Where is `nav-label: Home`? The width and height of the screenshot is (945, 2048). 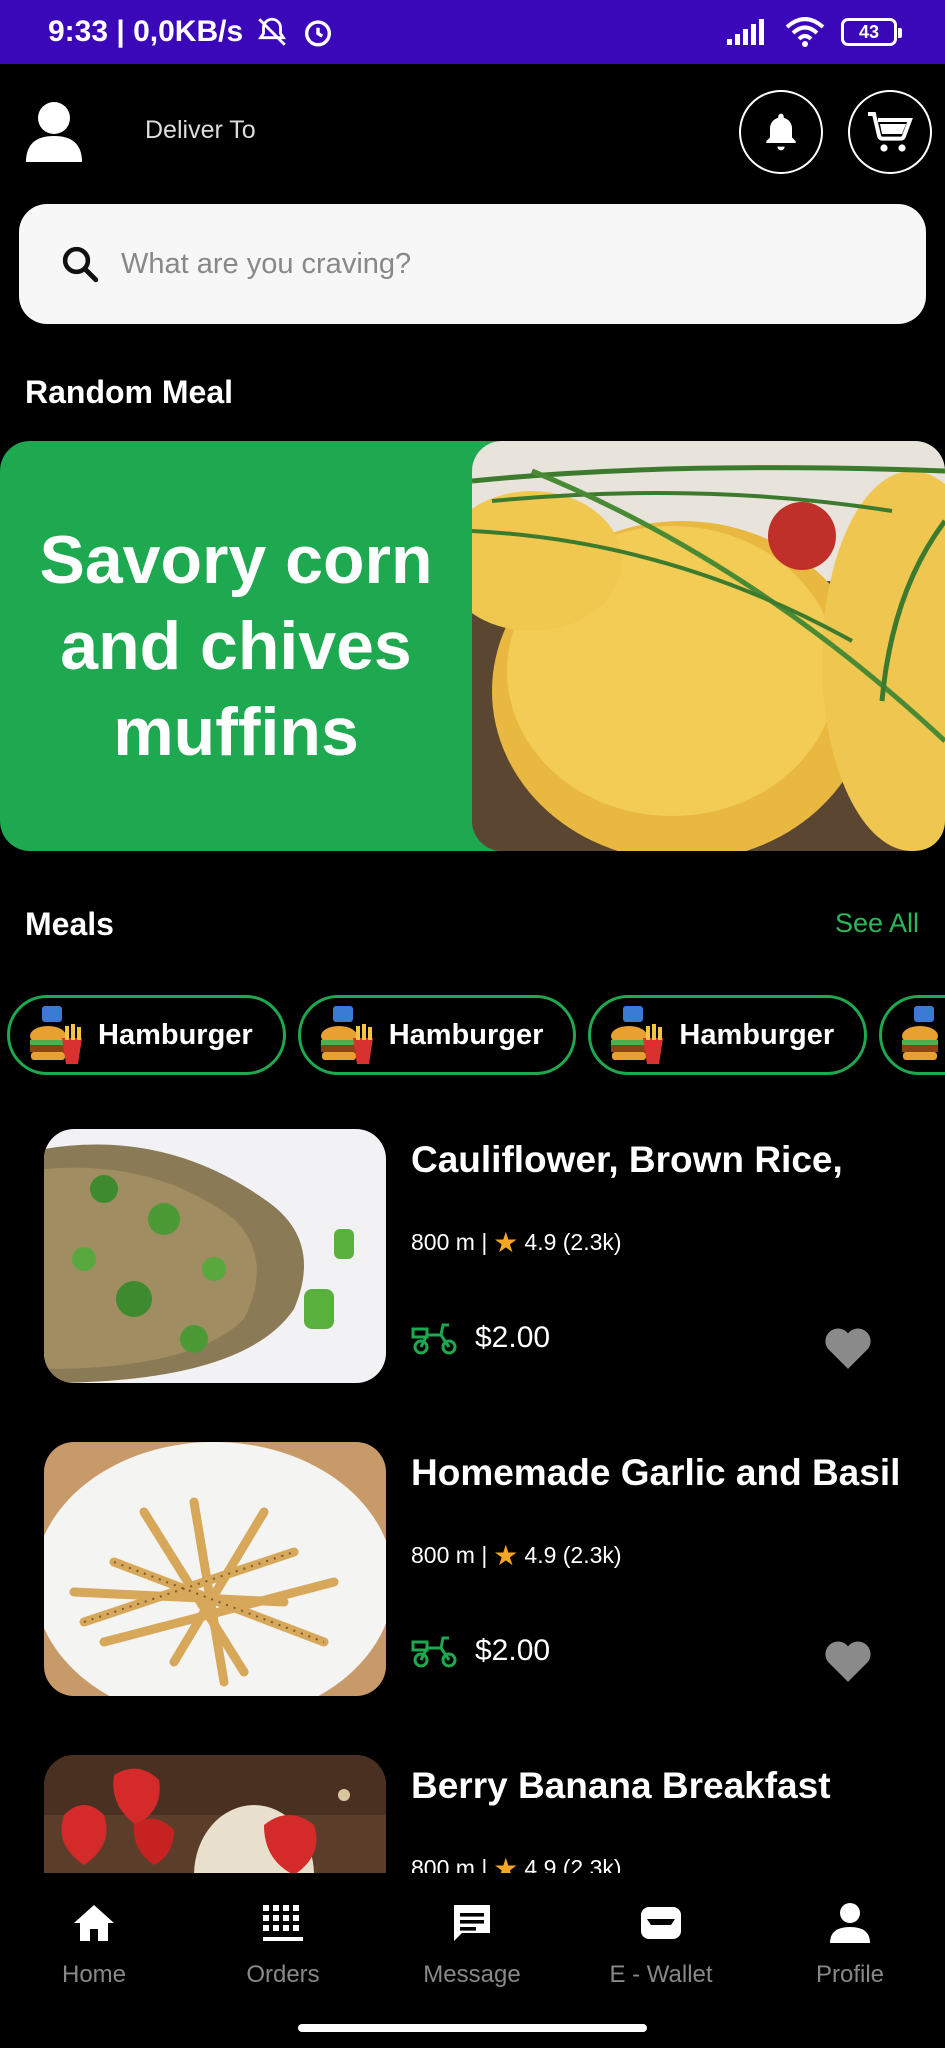
nav-label: Home is located at coordinates (94, 1974).